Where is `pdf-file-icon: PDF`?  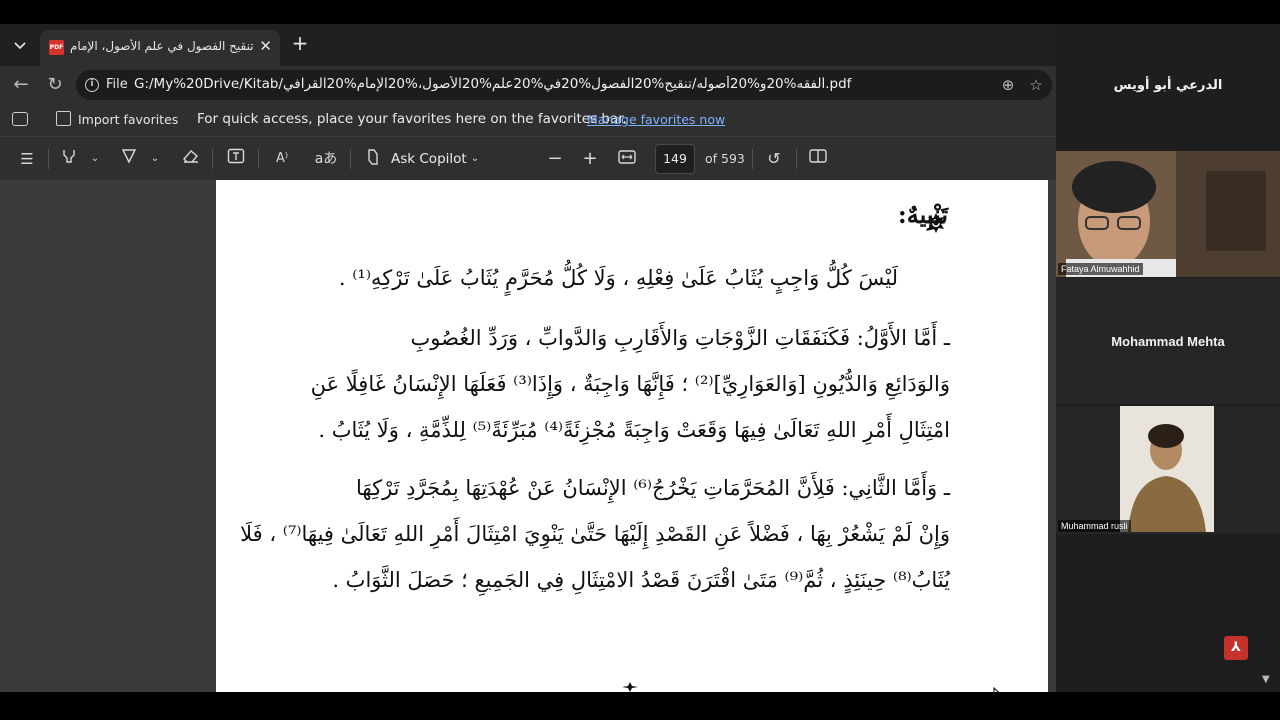
pdf-file-icon: PDF is located at coordinates (56, 47).